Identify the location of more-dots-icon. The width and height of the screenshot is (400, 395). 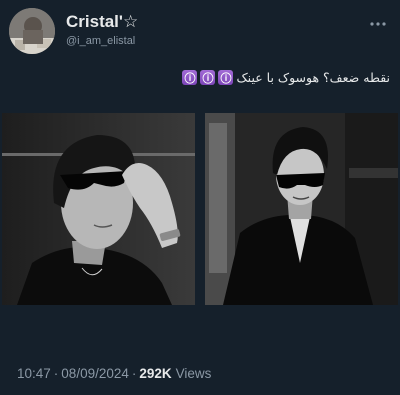
(378, 24).